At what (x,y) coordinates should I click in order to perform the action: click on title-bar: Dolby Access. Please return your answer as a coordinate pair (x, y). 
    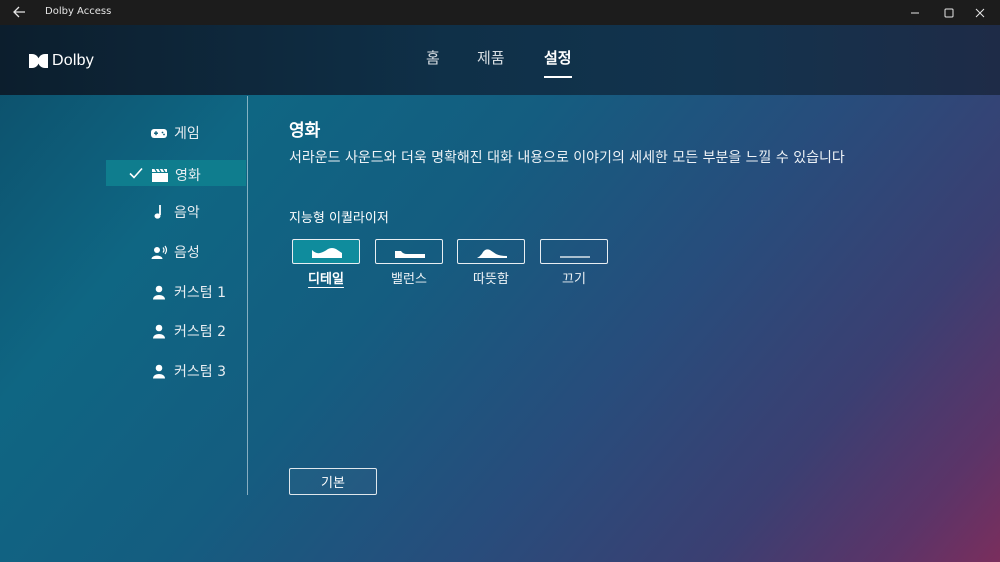
    Looking at the image, I should click on (500, 12).